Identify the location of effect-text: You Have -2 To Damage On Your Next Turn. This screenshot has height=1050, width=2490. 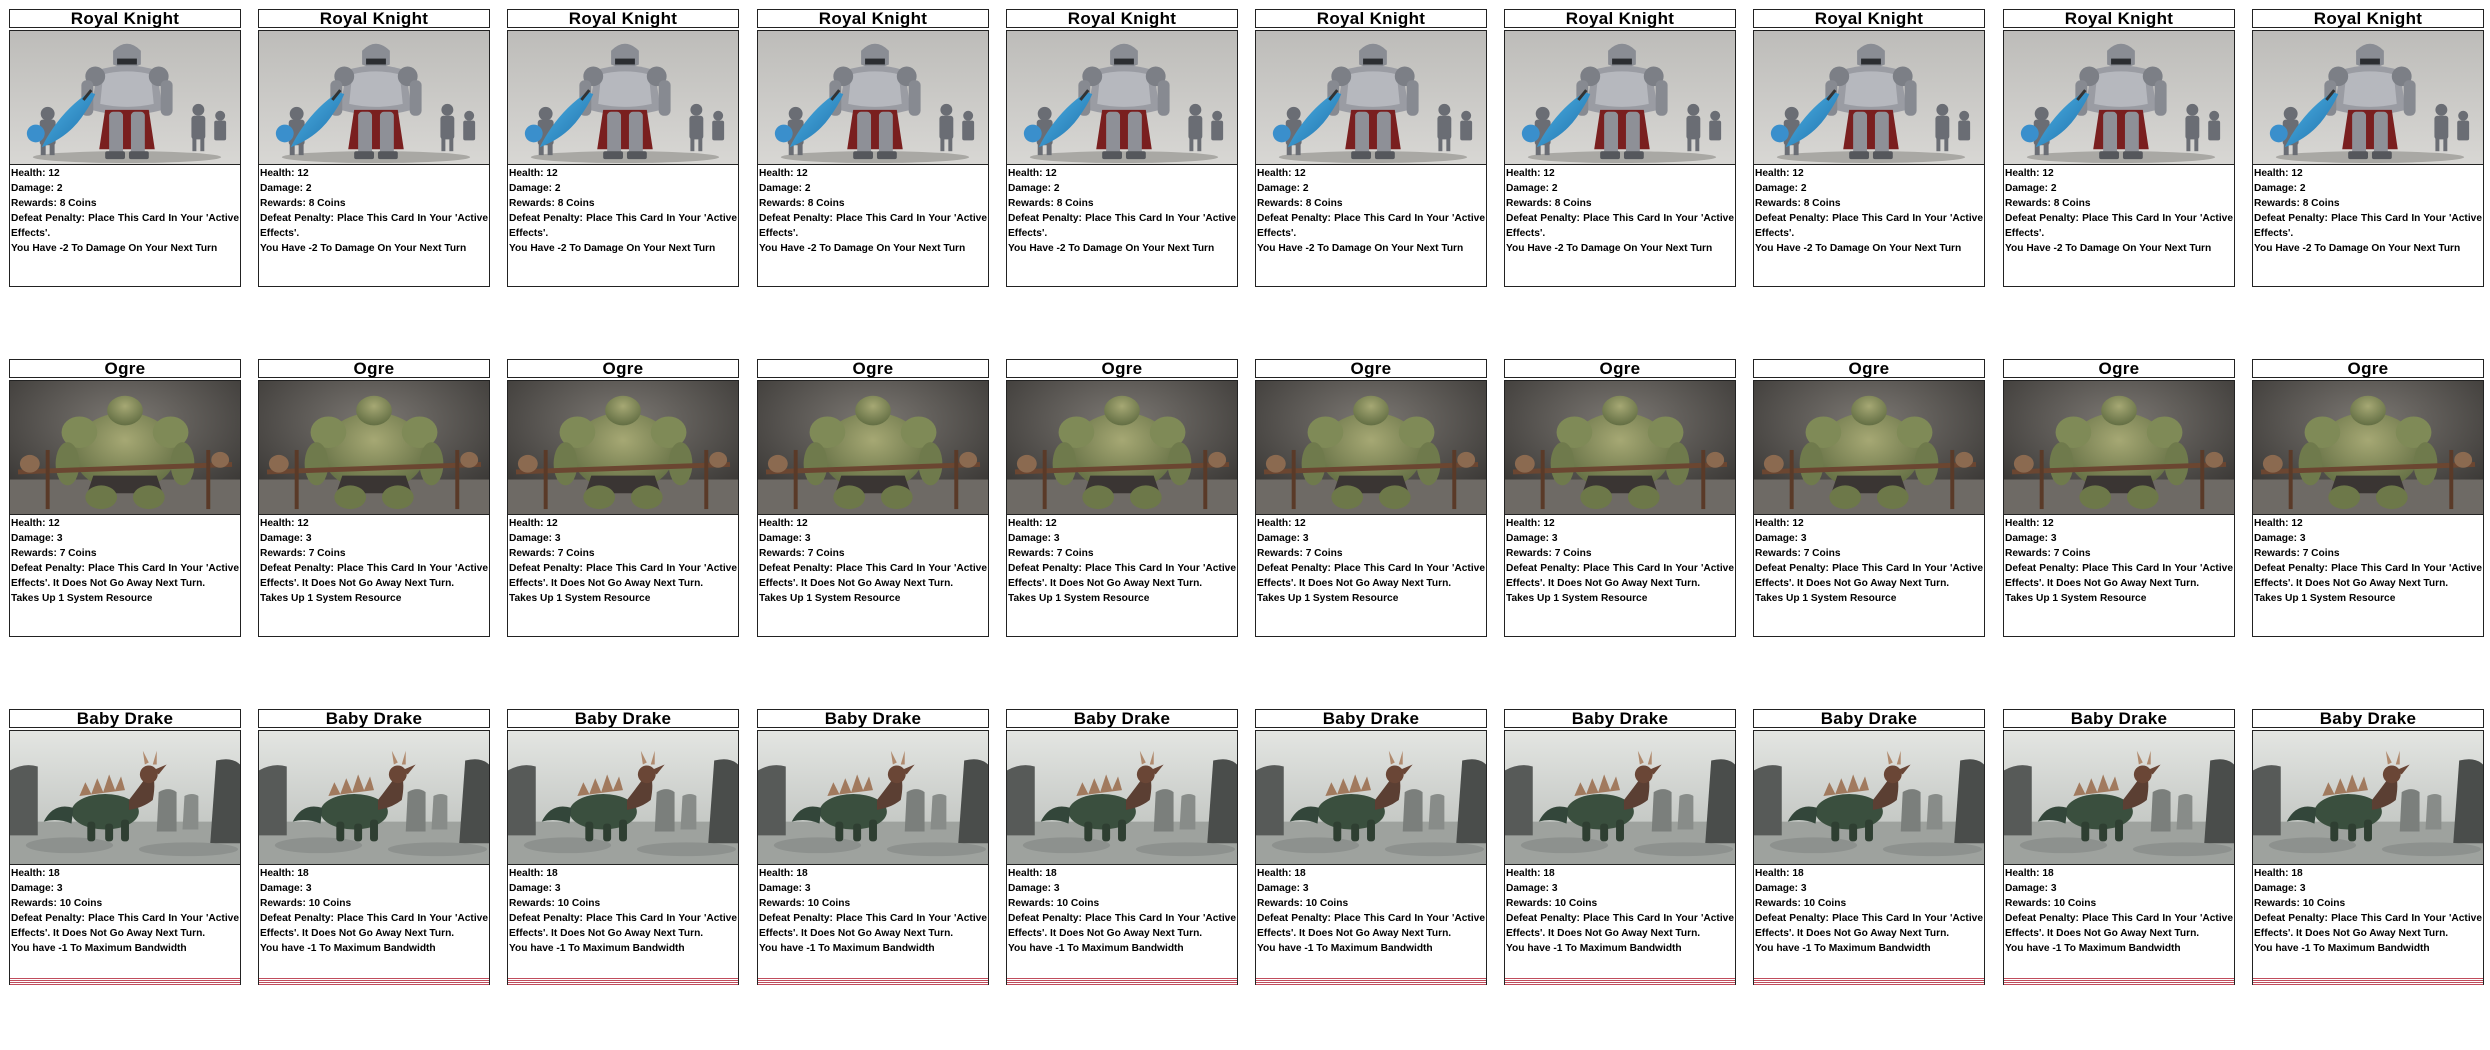
(612, 248).